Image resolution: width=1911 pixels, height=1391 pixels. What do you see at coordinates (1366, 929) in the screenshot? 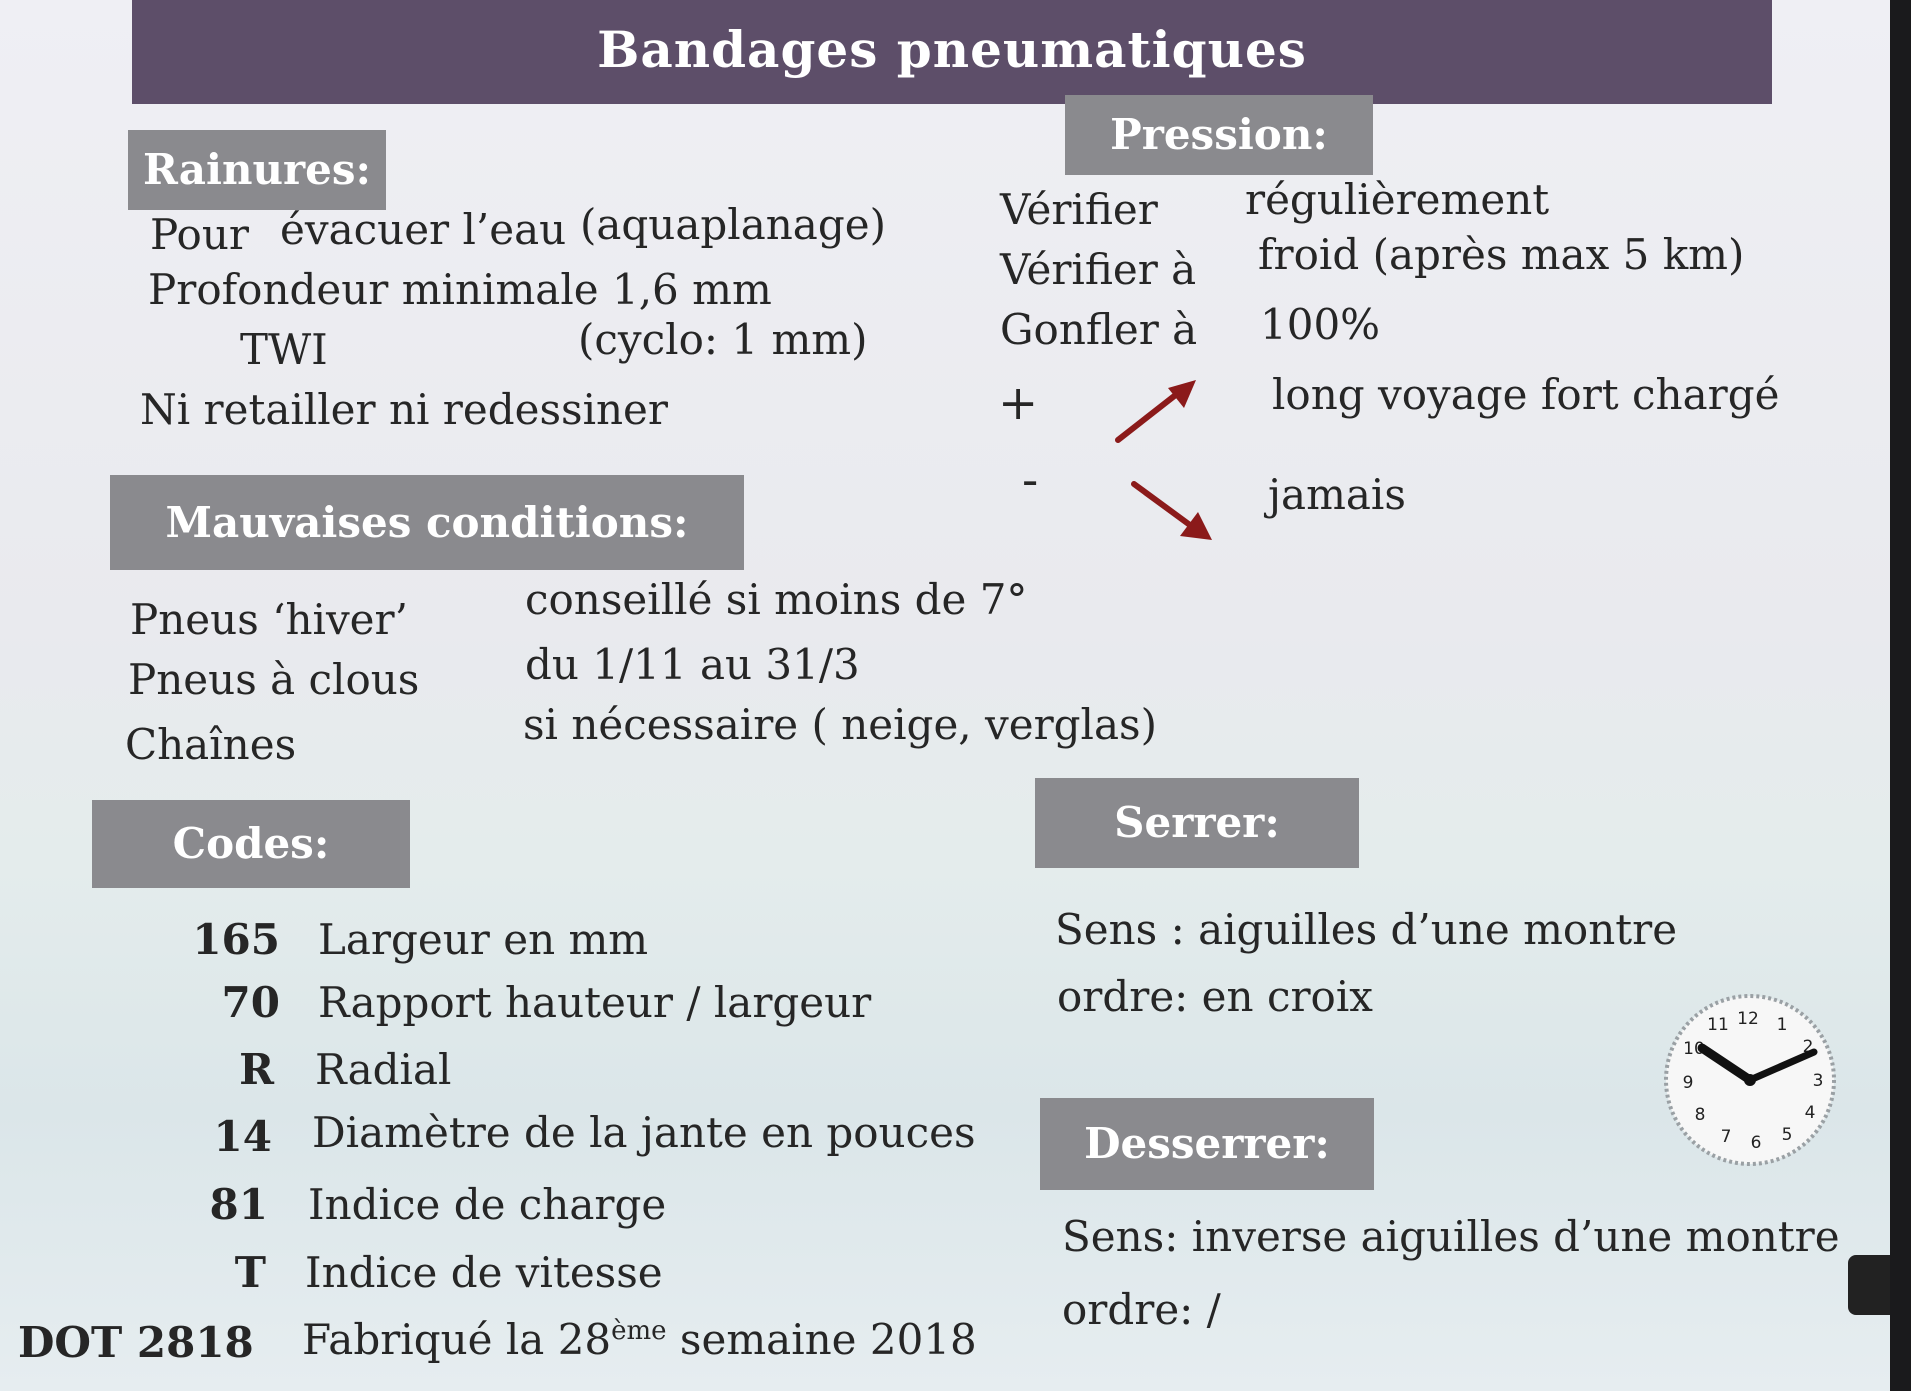
I see `serrer-line1: Sens : aiguilles d’une montre` at bounding box center [1366, 929].